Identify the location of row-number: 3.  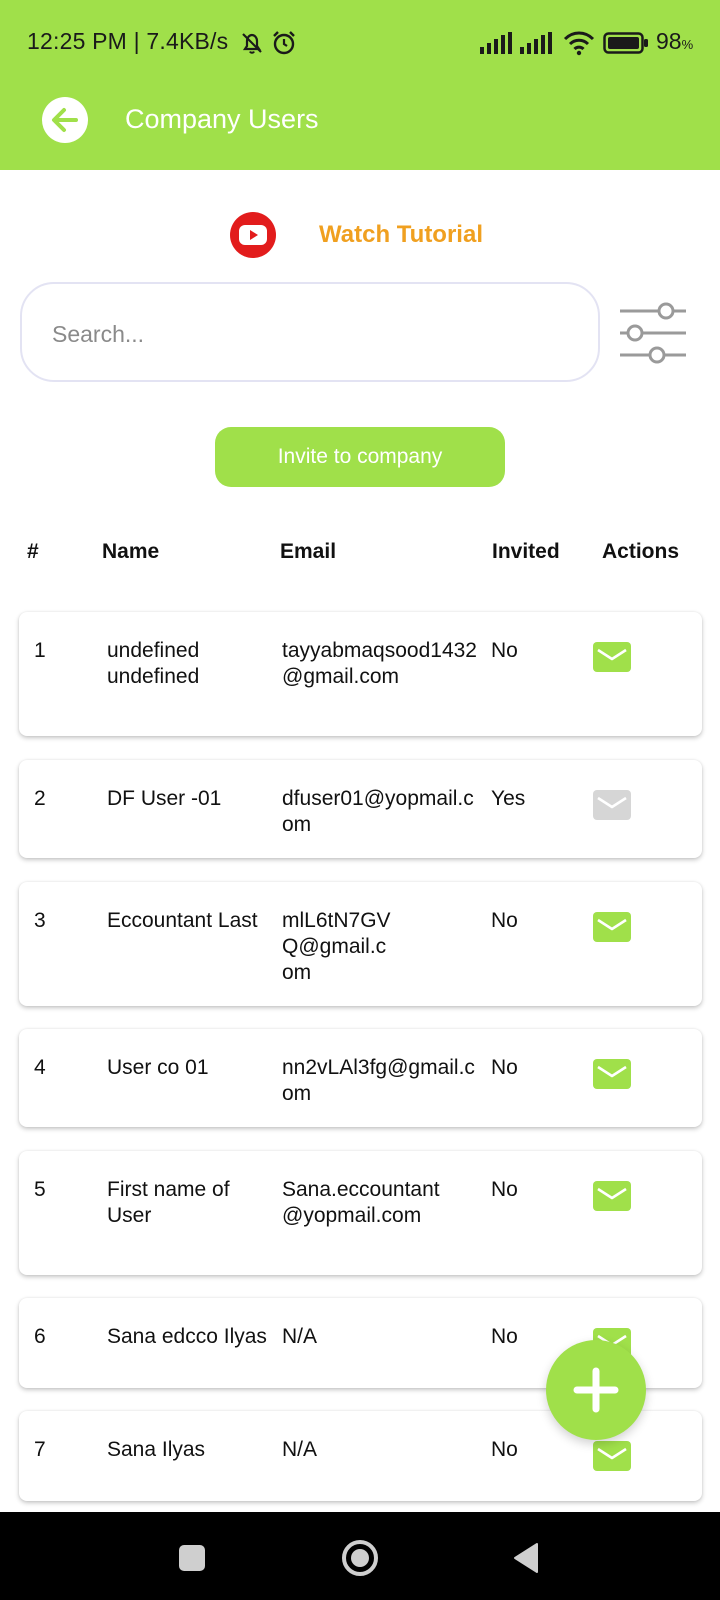
(40, 920).